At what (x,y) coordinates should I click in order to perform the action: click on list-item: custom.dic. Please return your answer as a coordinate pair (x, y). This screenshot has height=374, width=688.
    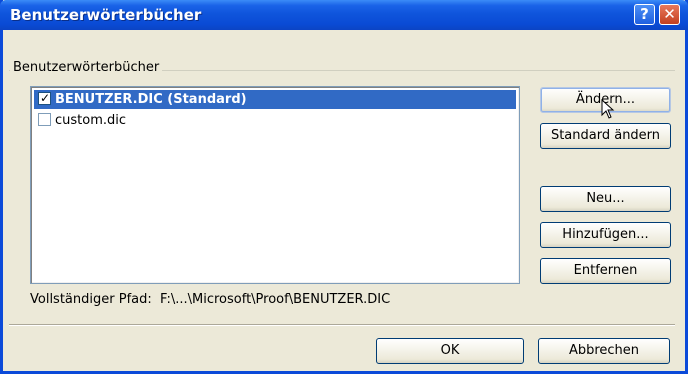
    Looking at the image, I should click on (275, 120).